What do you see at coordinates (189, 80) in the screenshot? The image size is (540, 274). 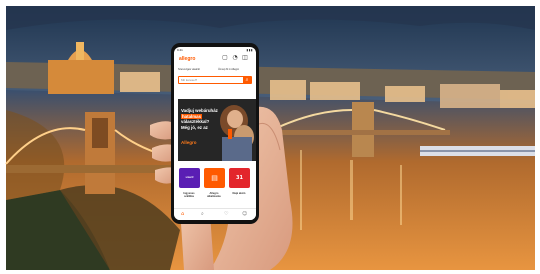 I see `search-placeholder: Mit keresel?` at bounding box center [189, 80].